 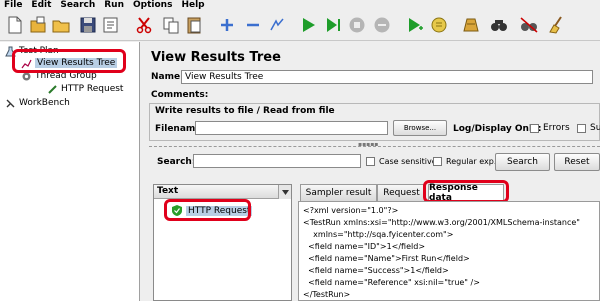 What do you see at coordinates (376, 270) in the screenshot?
I see `response-line: <field name="Success">1</field>` at bounding box center [376, 270].